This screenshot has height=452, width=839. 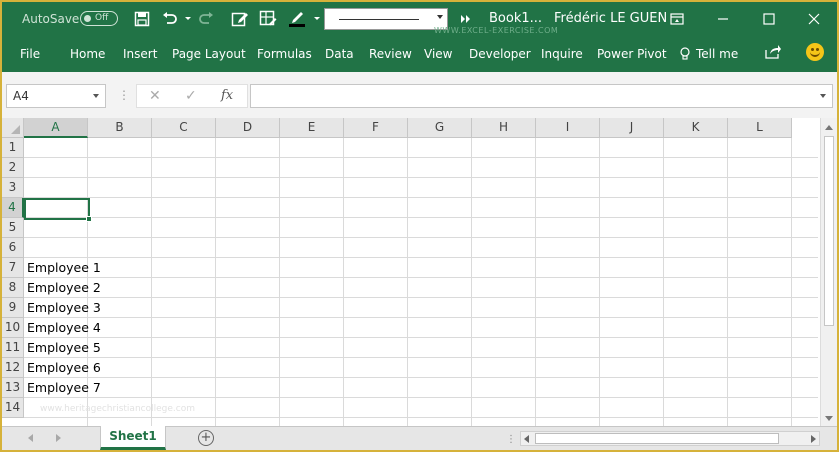 I want to click on sheet-tab-sheet1: Sheet1, so click(x=133, y=438).